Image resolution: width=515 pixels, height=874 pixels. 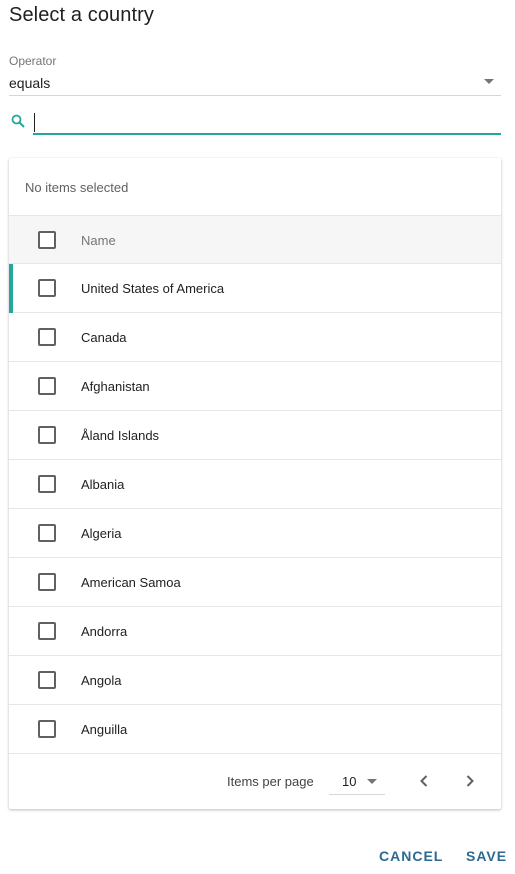 What do you see at coordinates (255, 386) in the screenshot?
I see `table-row: Afghanistan` at bounding box center [255, 386].